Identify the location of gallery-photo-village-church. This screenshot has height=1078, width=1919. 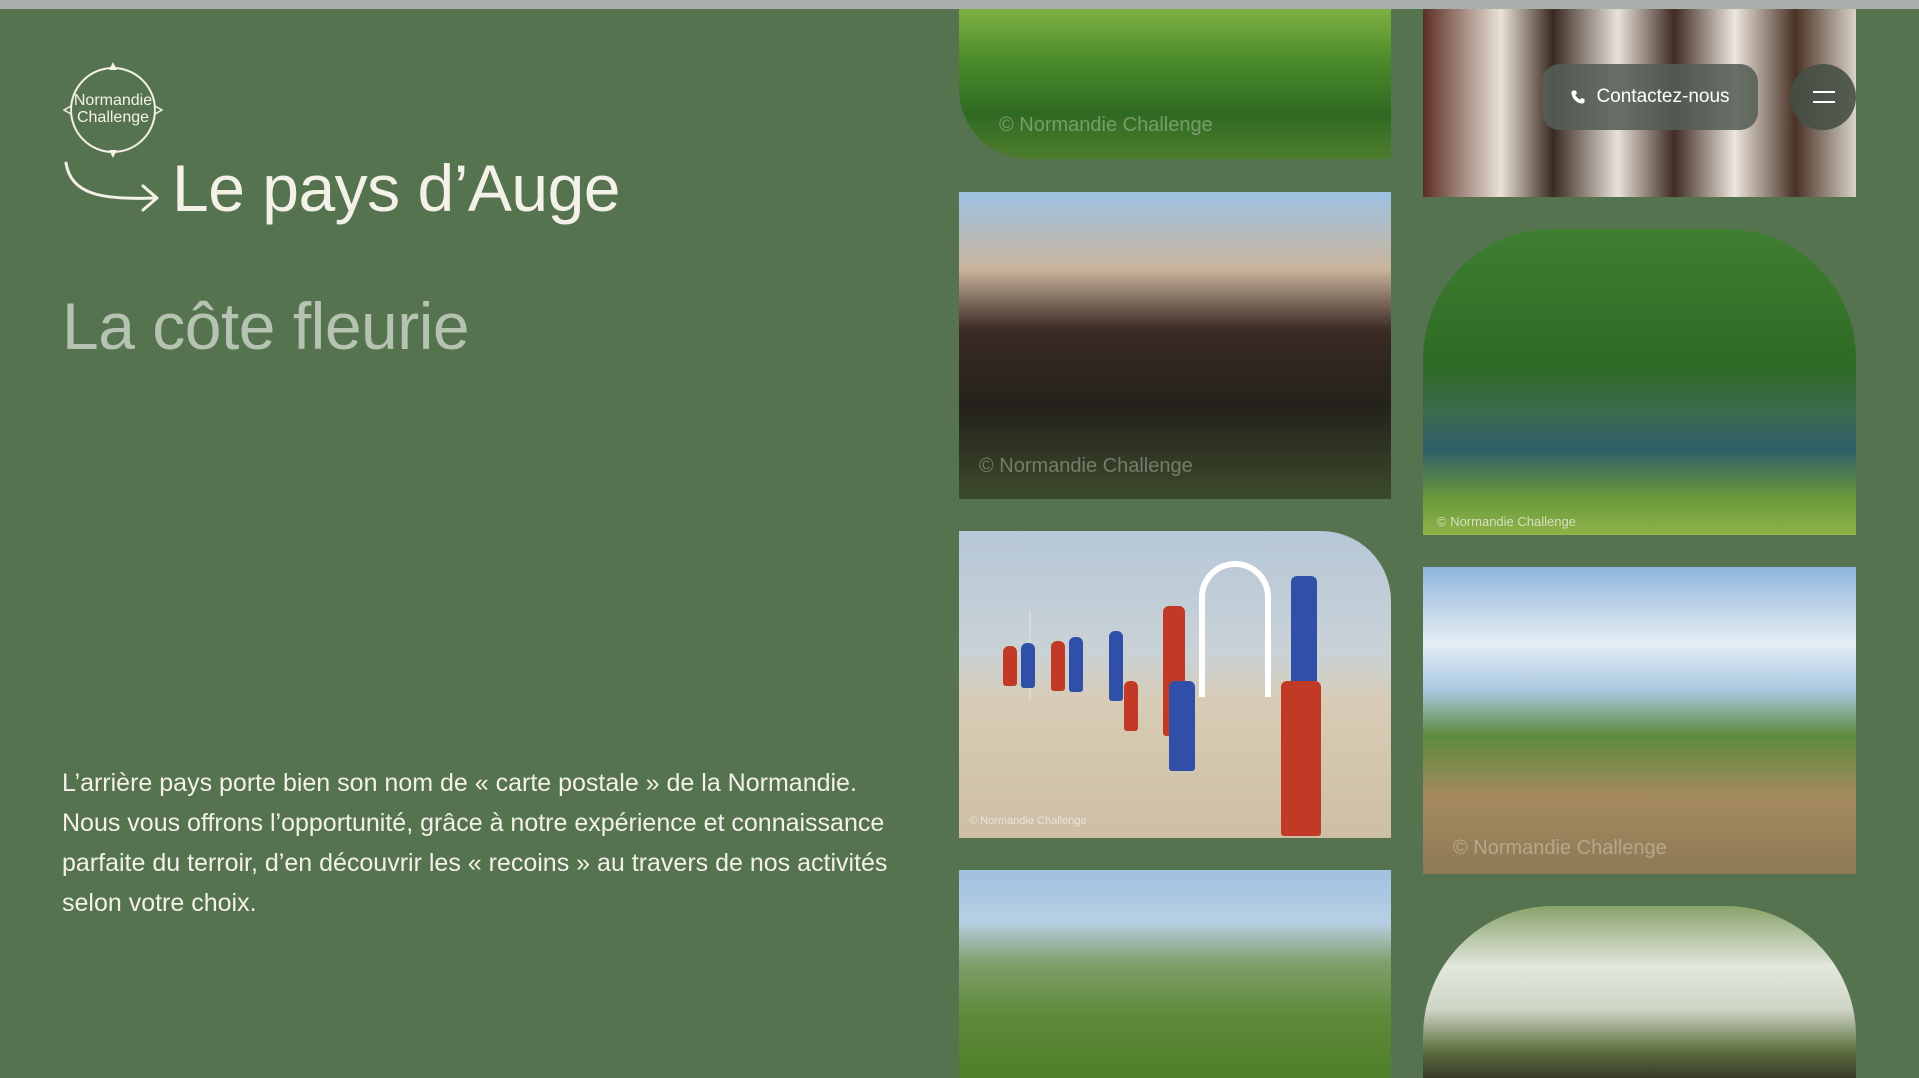
(1175, 974).